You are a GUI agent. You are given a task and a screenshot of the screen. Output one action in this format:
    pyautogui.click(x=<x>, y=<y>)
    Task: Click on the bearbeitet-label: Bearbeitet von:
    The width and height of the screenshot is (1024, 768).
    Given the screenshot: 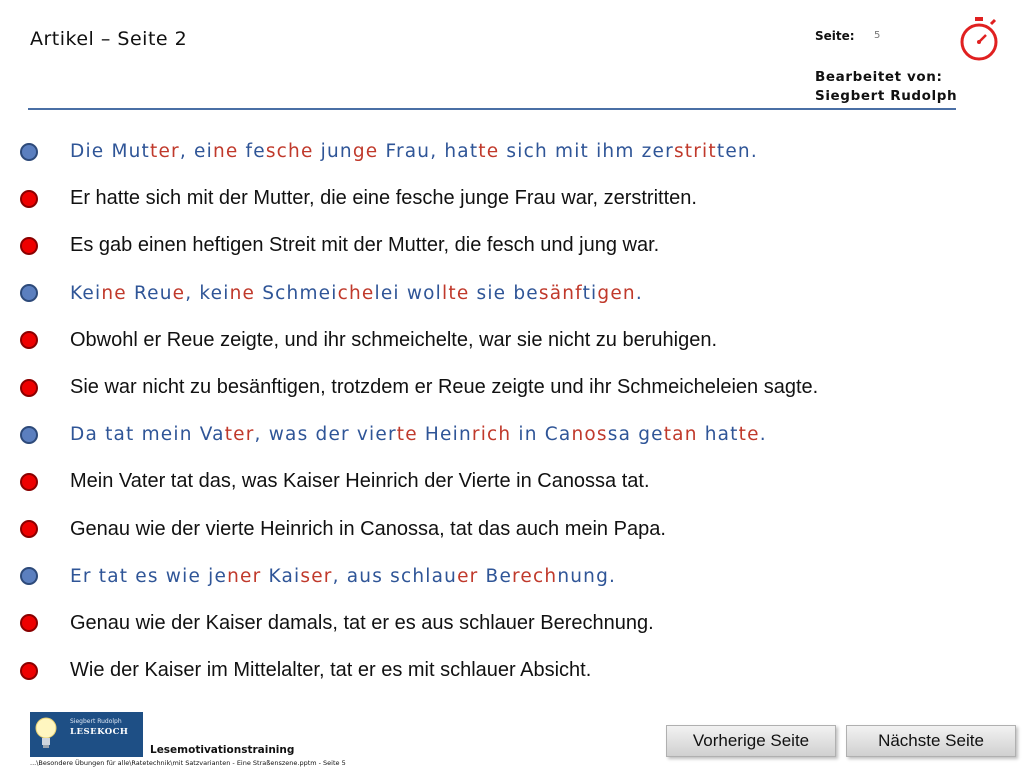 What is the action you would take?
    pyautogui.click(x=879, y=77)
    